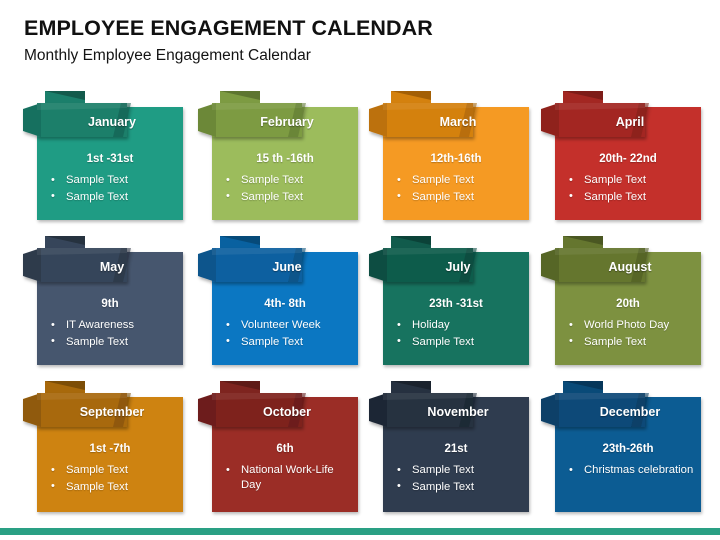 The image size is (720, 540). I want to click on month-date-range: 4th- 8th, so click(285, 304).